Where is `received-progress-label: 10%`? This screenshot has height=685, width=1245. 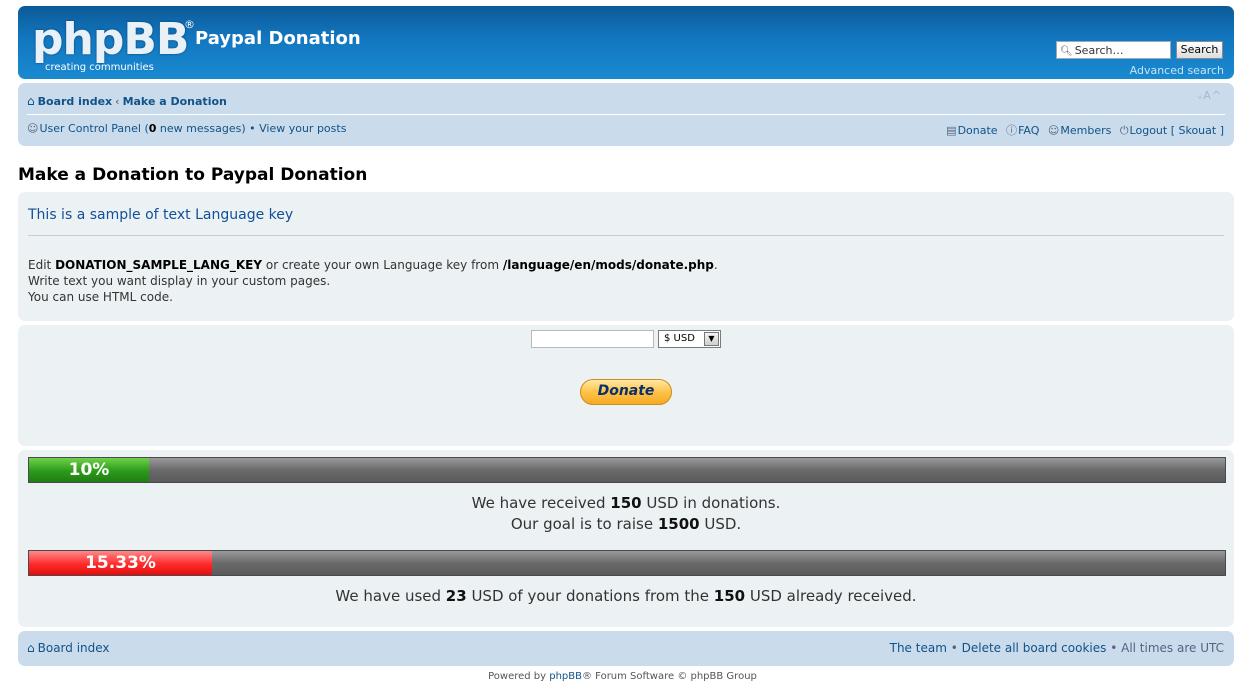
received-progress-label: 10% is located at coordinates (89, 470).